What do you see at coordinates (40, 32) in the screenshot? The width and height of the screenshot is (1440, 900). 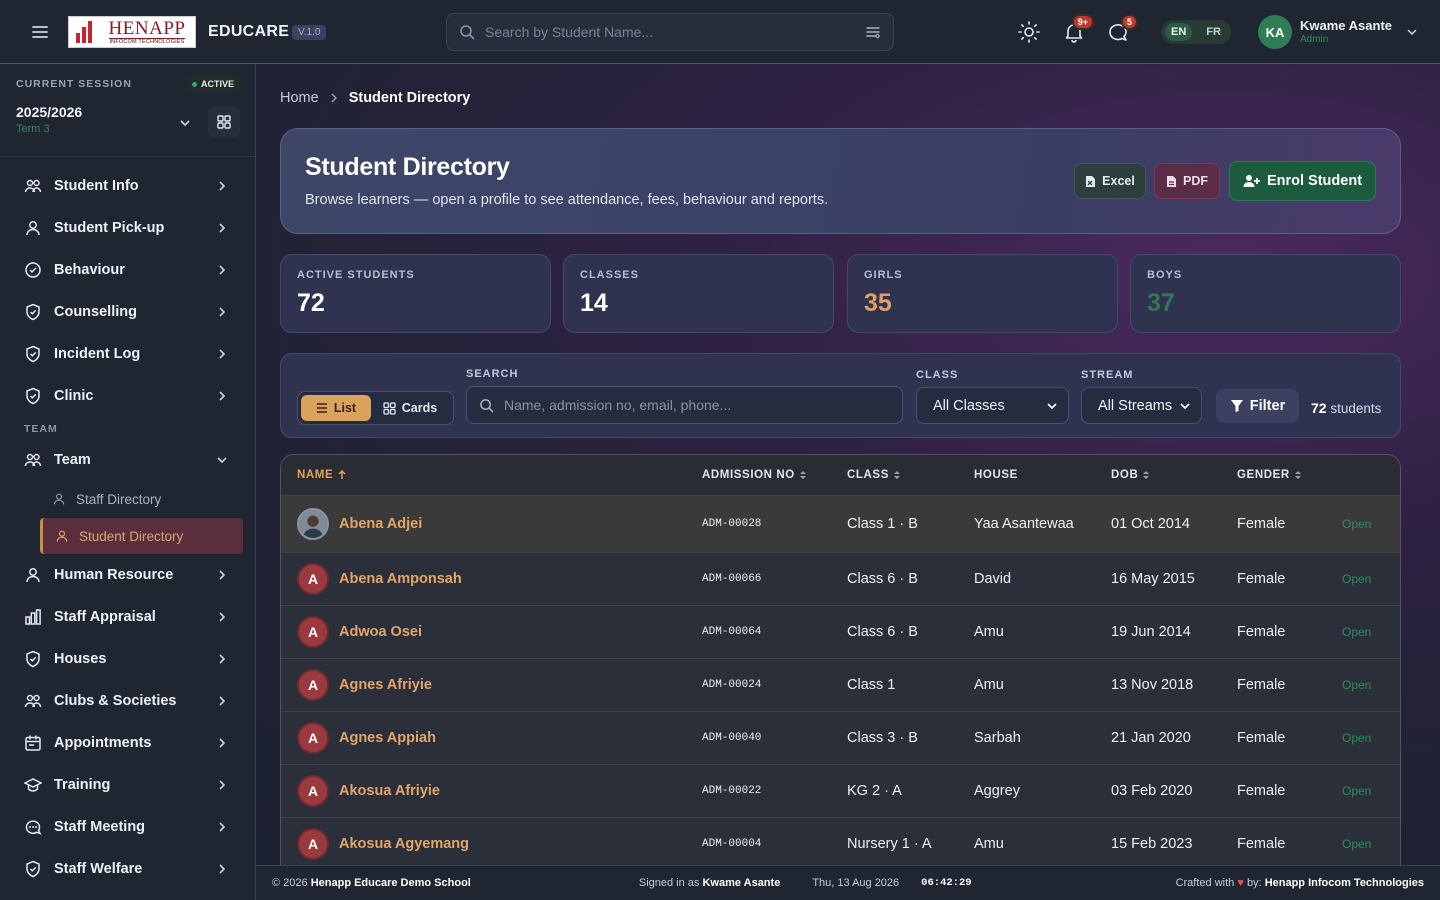 I see `menu-icon` at bounding box center [40, 32].